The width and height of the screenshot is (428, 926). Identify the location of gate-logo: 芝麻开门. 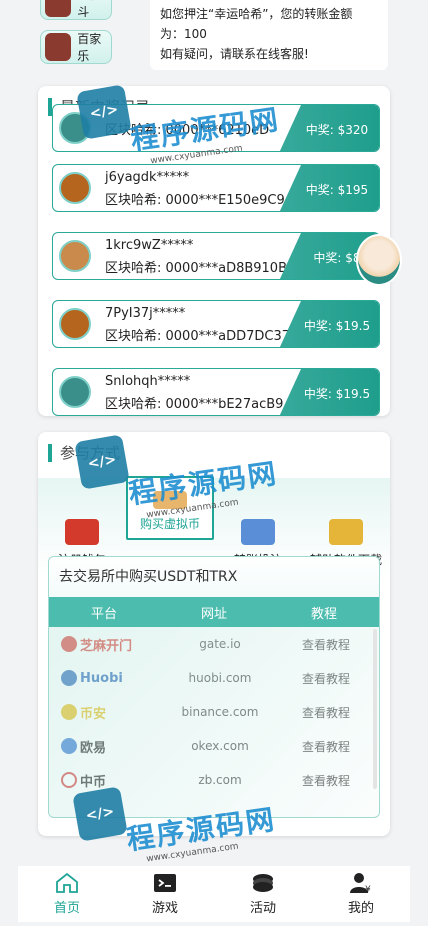
(108, 644).